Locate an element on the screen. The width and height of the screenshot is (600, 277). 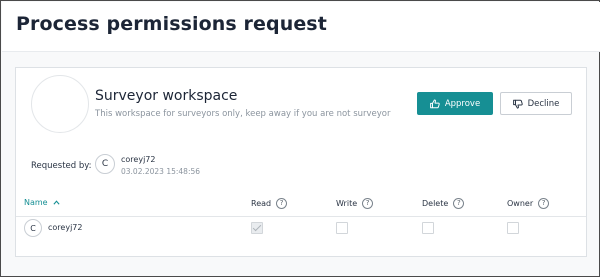
column-header-name: Name is located at coordinates (42, 202).